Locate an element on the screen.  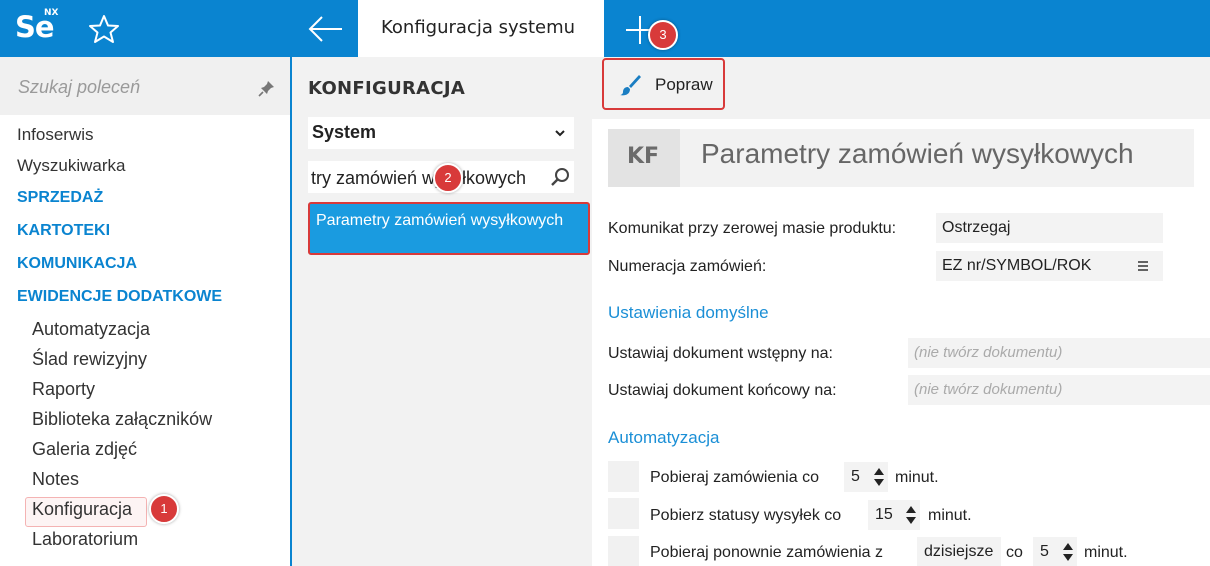
section-ustawienia-domyslne: Ustawienia domyślne is located at coordinates (688, 312).